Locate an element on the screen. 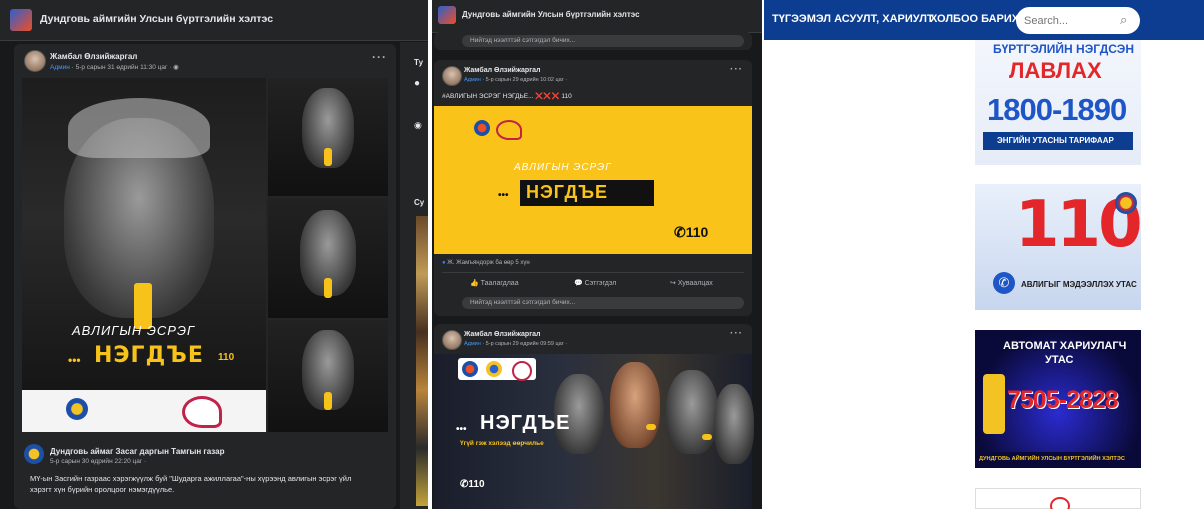 The height and width of the screenshot is (509, 1204). post-text-line-2: хэрэгт хүн бүрийн оролцоог нэмэгдүүлье. is located at coordinates (102, 489).